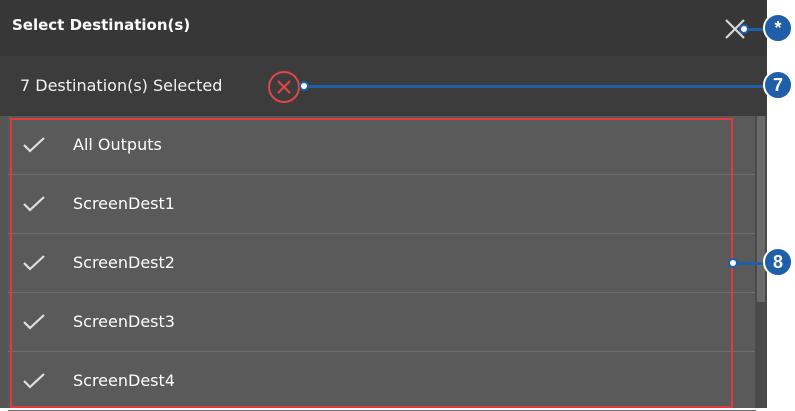 The image size is (795, 411). I want to click on list-item-screendest3: ScreenDest3, so click(382, 322).